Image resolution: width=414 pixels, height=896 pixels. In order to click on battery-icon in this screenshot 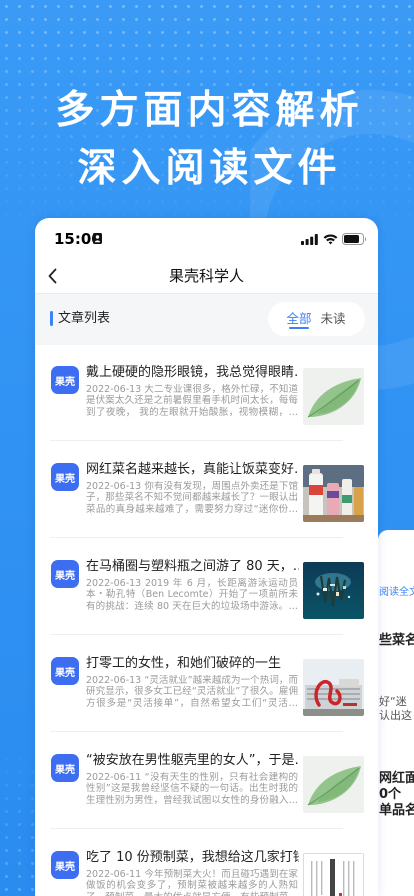, I will do `click(354, 239)`.